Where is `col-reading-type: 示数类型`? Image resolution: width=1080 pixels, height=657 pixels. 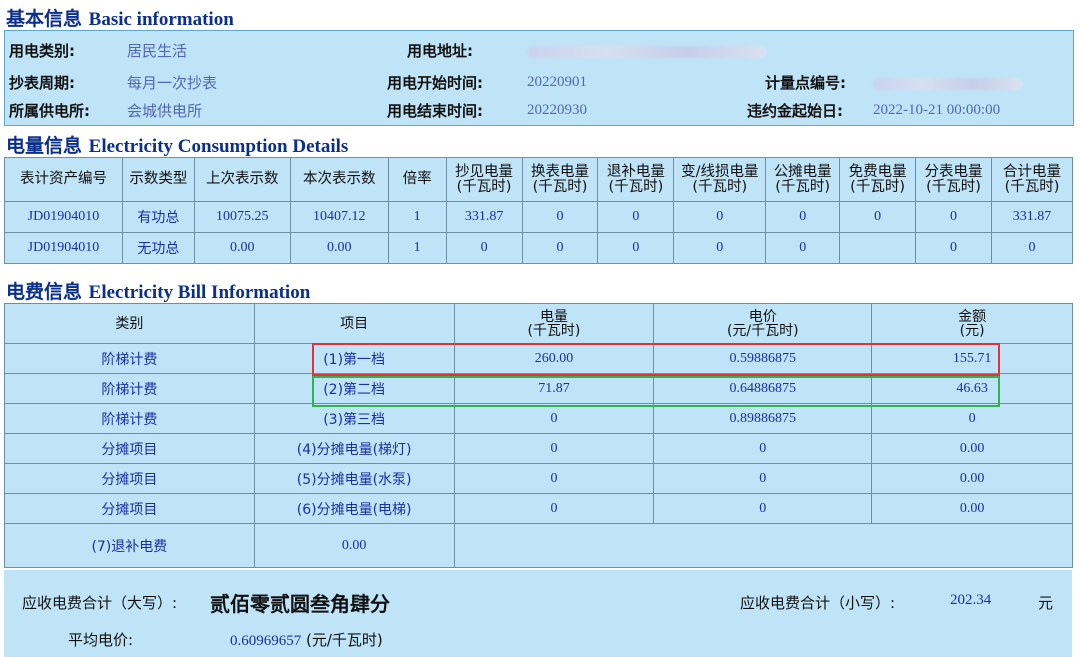 col-reading-type: 示数类型 is located at coordinates (158, 179).